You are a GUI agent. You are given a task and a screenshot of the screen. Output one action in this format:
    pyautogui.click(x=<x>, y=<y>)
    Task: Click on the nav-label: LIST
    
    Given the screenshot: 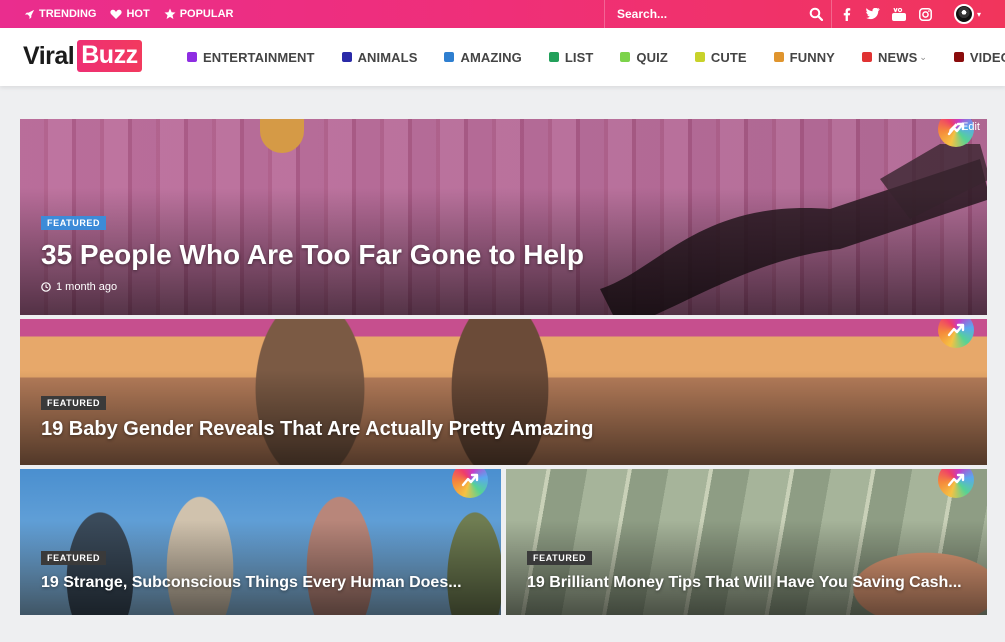 What is the action you would take?
    pyautogui.click(x=579, y=57)
    